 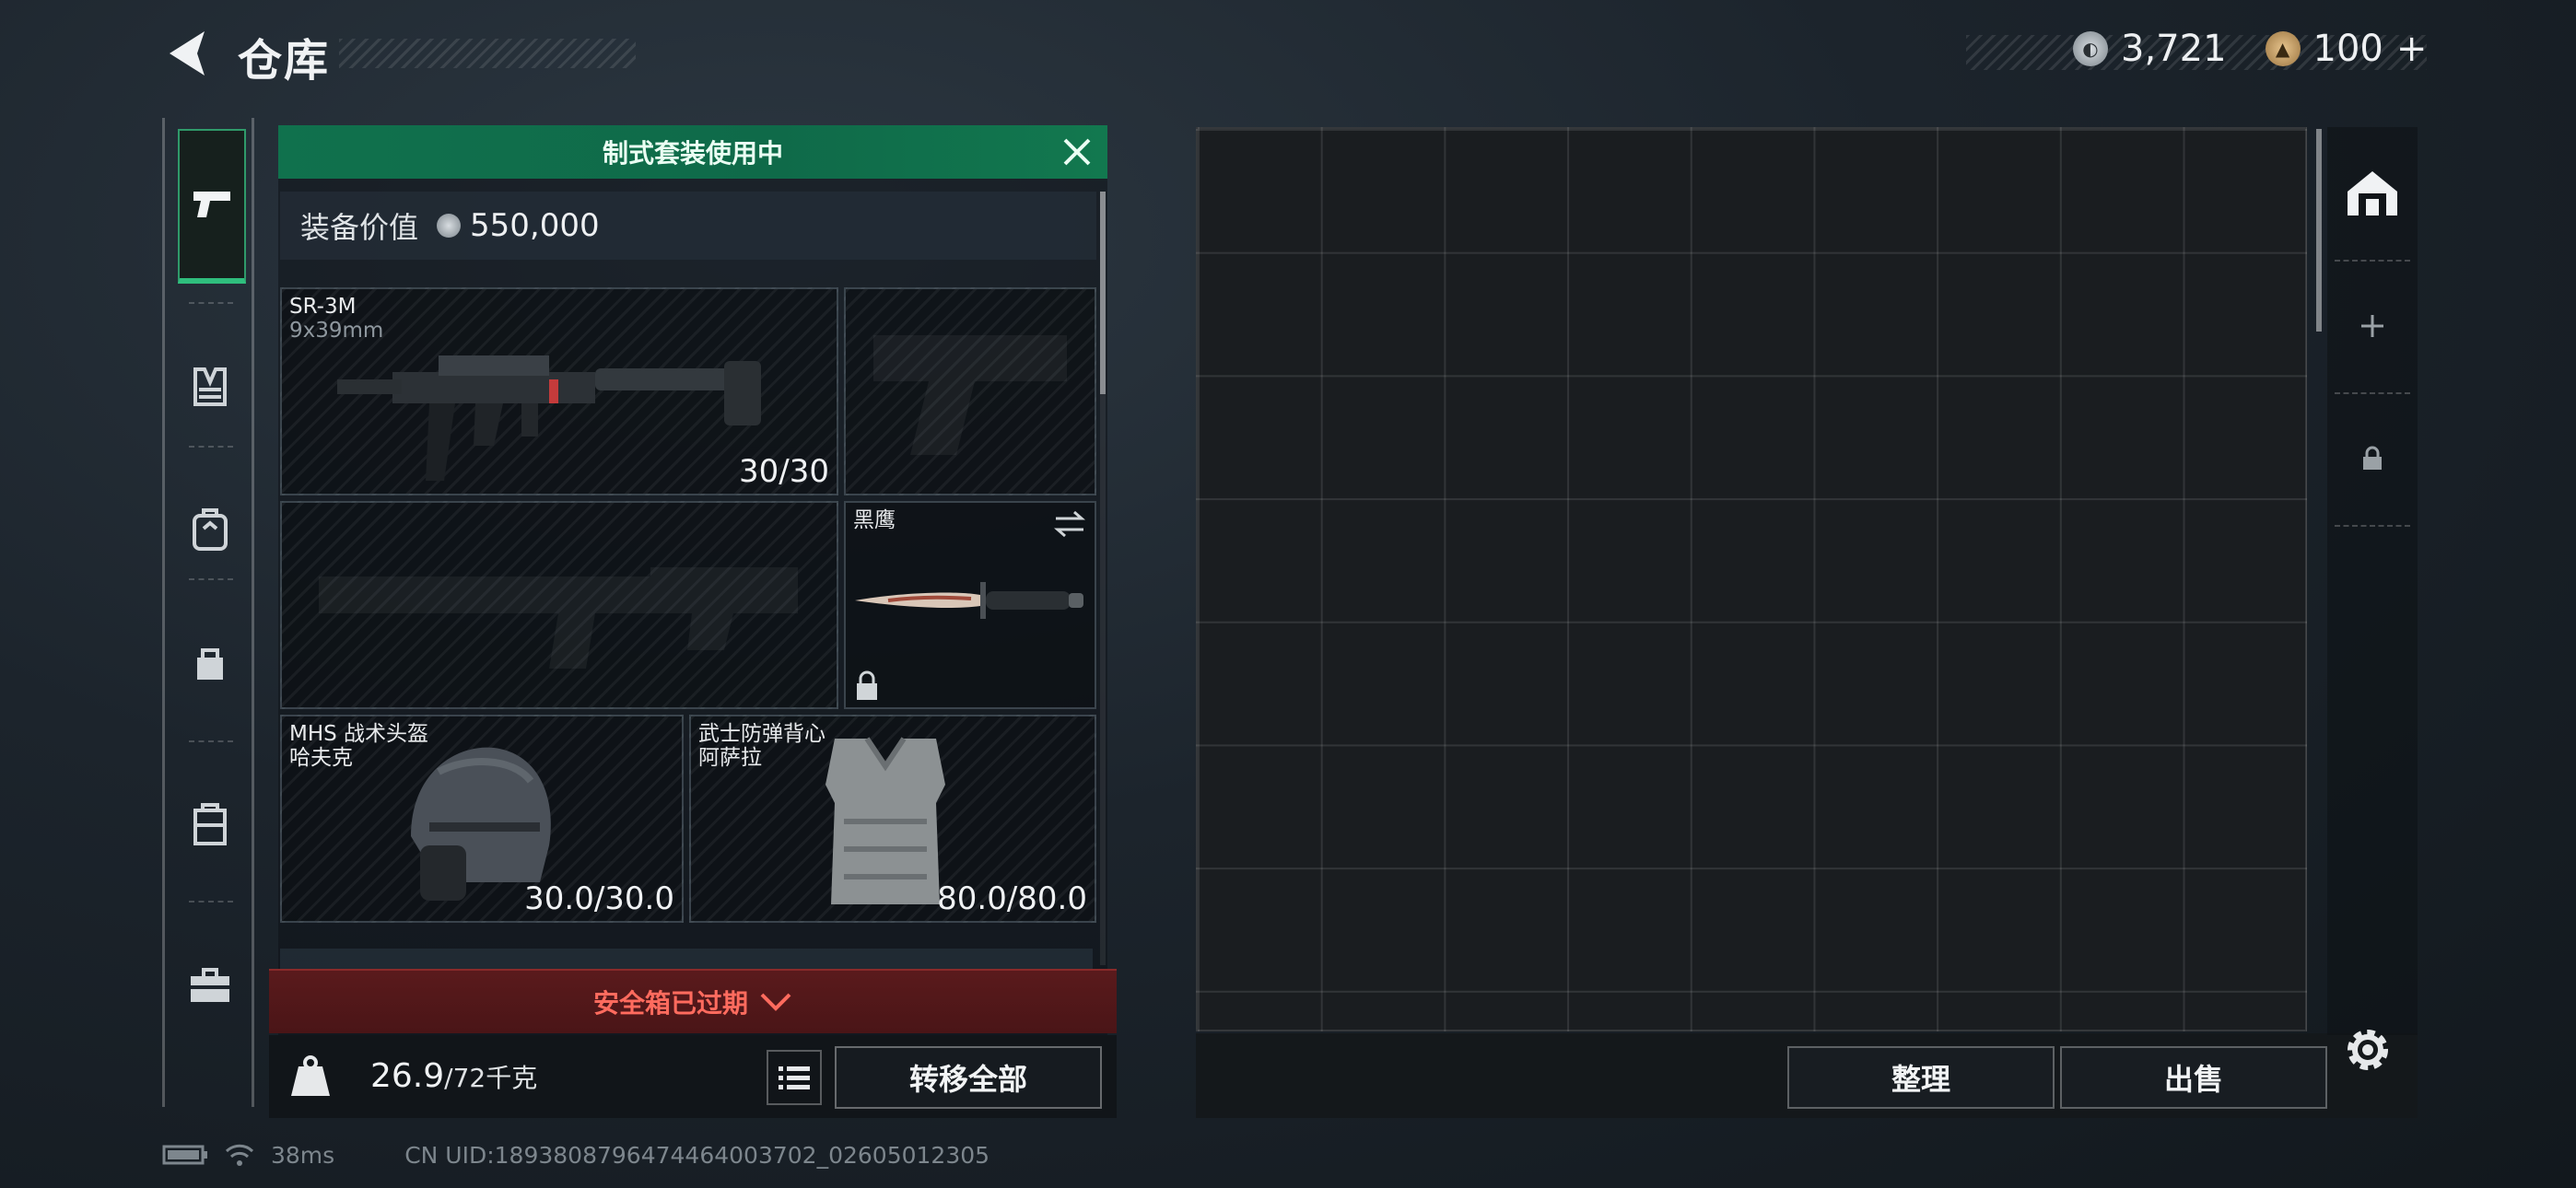 I want to click on gold-token-icon: ▲, so click(x=2283, y=48).